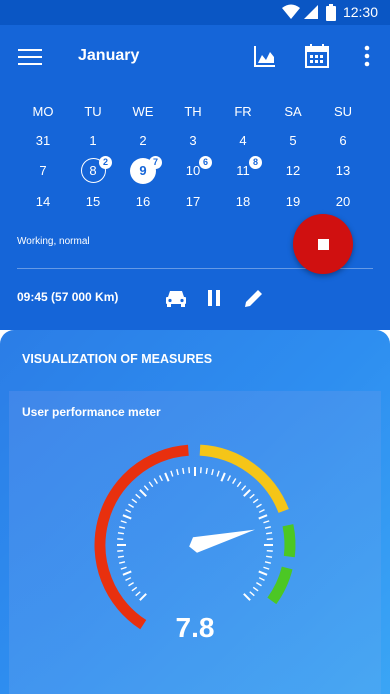 The height and width of the screenshot is (694, 390). What do you see at coordinates (244, 479) in the screenshot?
I see `gauge-yellow-zone` at bounding box center [244, 479].